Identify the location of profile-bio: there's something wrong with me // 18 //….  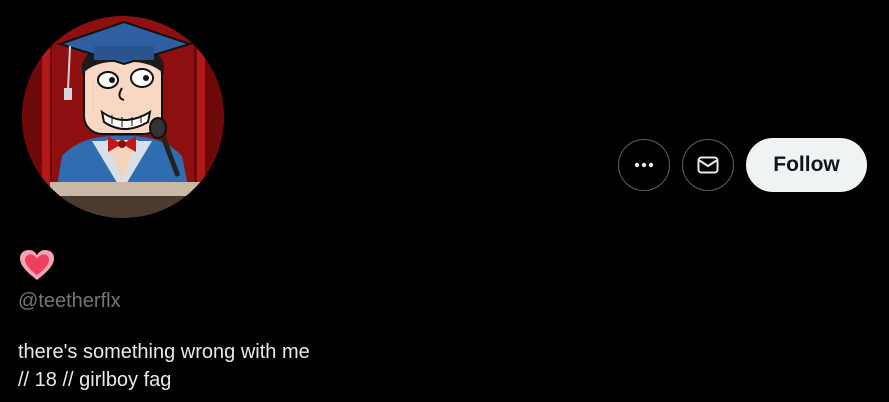
(164, 366).